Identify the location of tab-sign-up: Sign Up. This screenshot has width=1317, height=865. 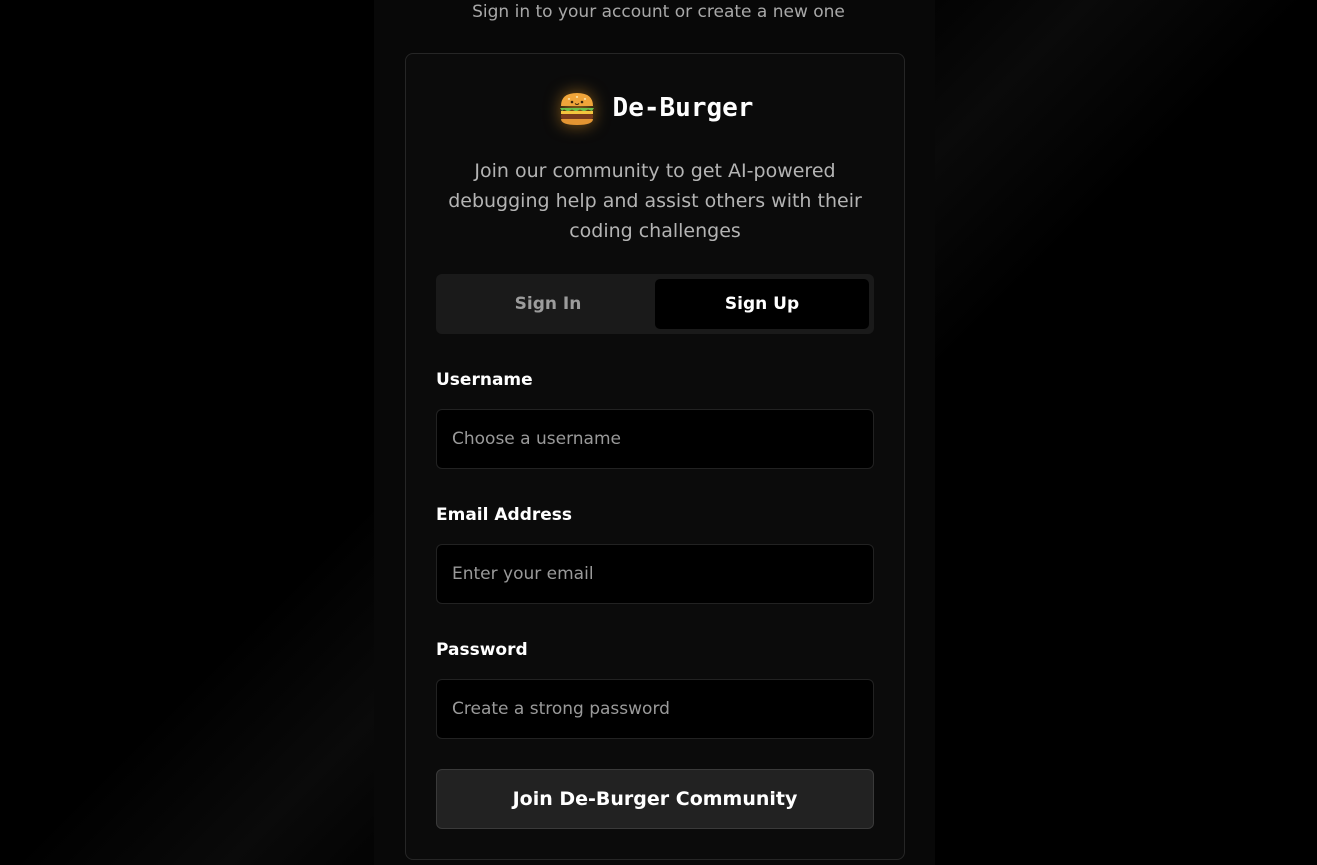
(762, 304).